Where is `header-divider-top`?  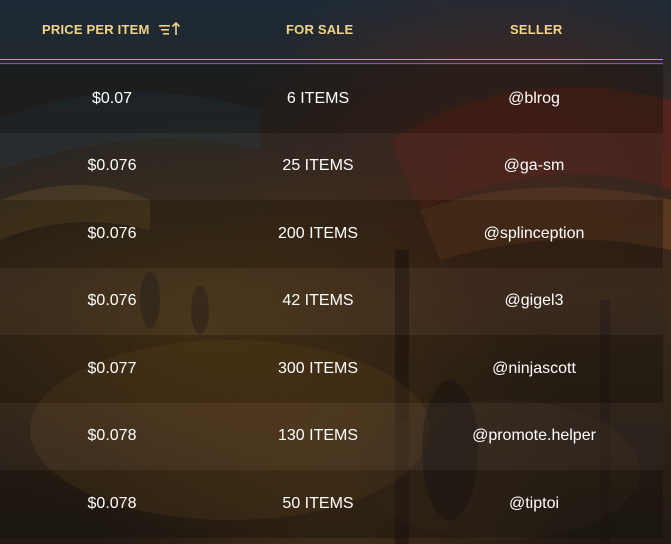
header-divider-top is located at coordinates (331, 59).